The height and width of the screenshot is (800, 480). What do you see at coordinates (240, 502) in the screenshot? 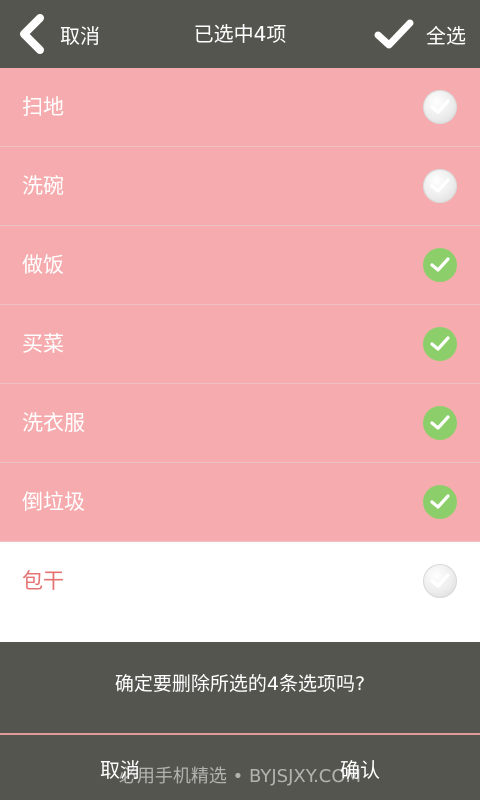
I see `list-item: 倒垃圾` at bounding box center [240, 502].